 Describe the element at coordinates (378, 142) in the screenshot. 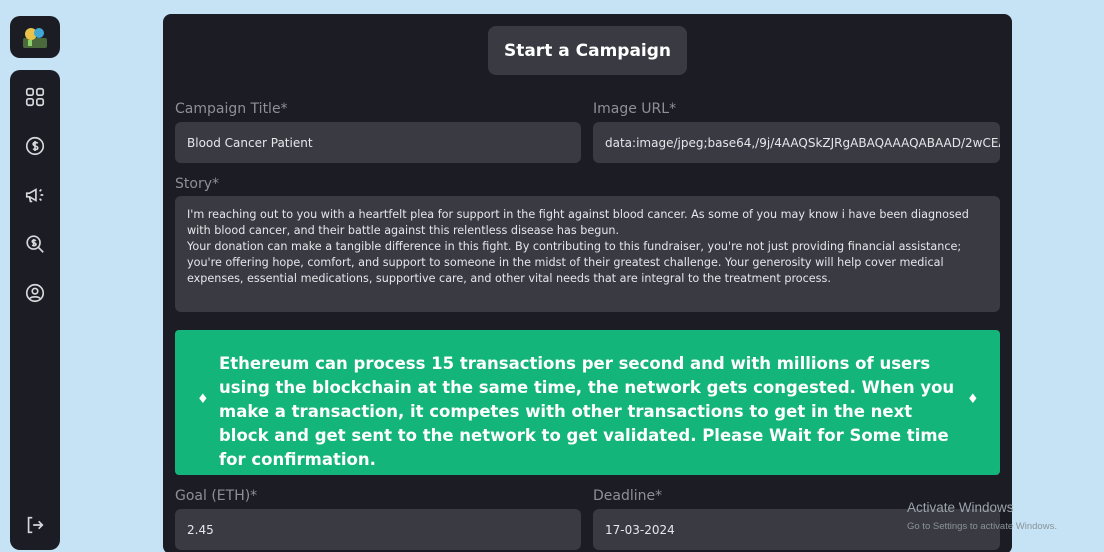

I see `campaign-title-input: Blood Cancer Patient` at that location.